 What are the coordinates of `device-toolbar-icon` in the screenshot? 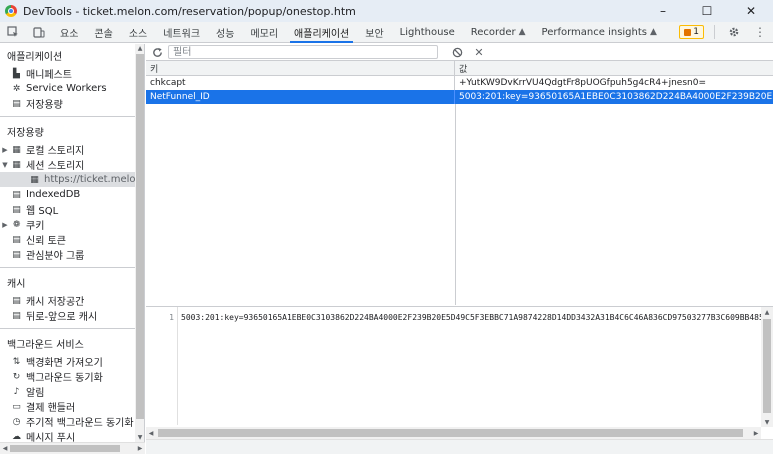 It's located at (39, 32).